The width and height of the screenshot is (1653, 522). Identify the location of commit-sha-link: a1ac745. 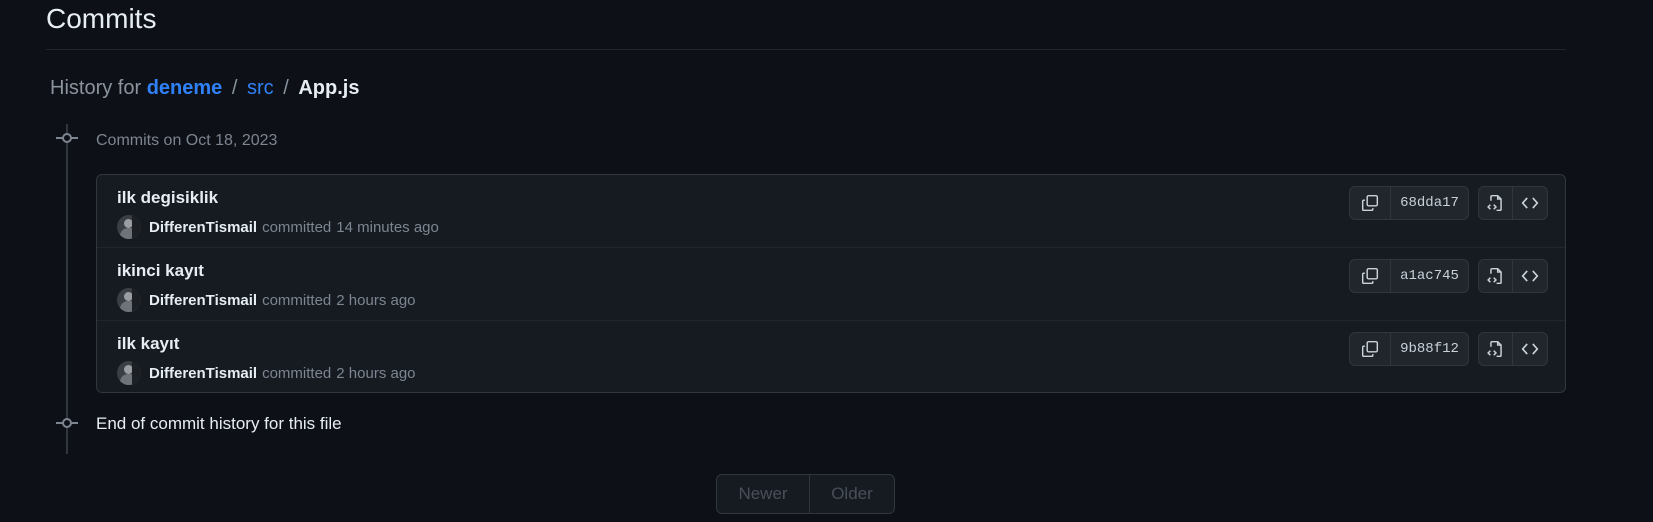
(1429, 276).